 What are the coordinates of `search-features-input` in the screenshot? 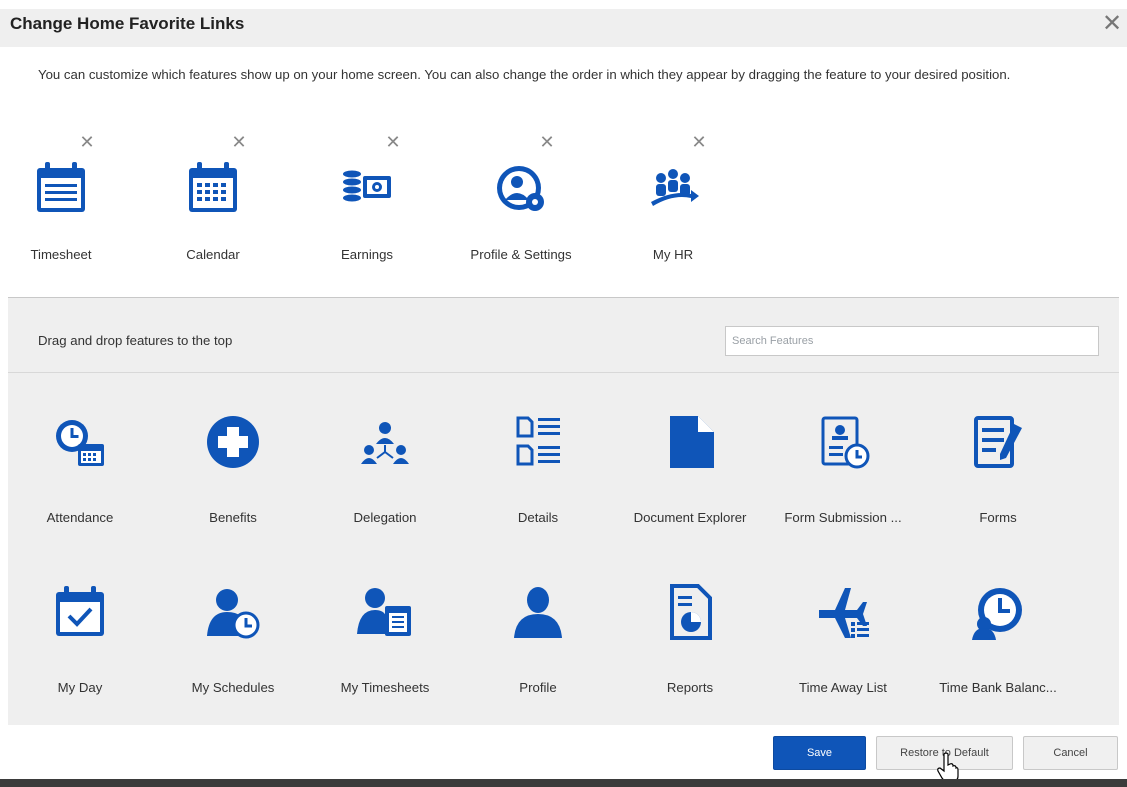 It's located at (912, 341).